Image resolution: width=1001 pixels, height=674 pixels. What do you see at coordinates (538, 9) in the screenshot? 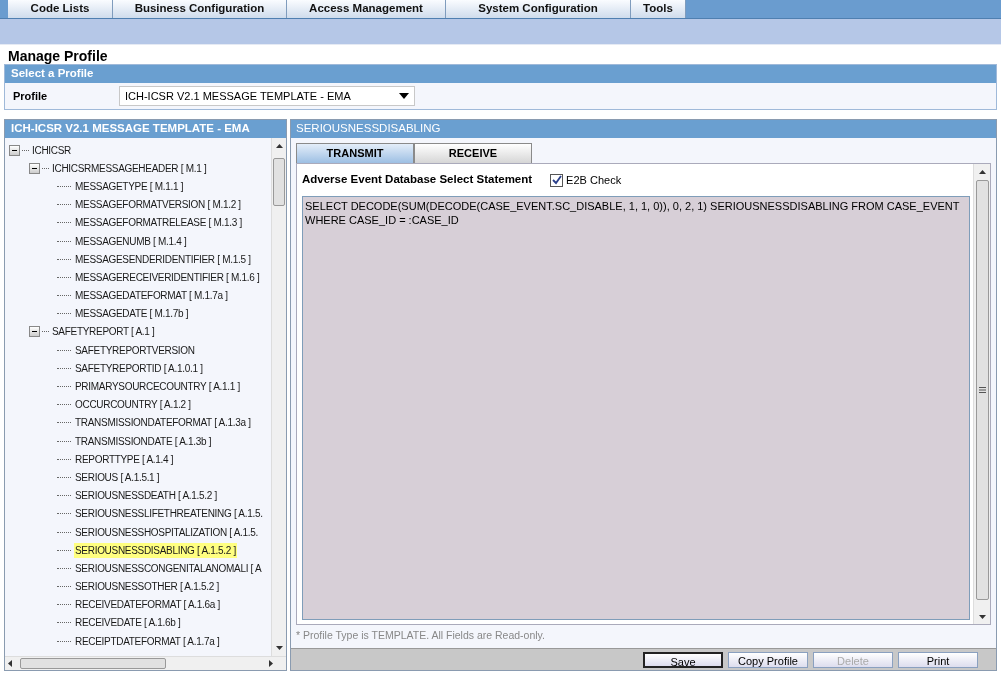
I see `menu-tab: System Configuration` at bounding box center [538, 9].